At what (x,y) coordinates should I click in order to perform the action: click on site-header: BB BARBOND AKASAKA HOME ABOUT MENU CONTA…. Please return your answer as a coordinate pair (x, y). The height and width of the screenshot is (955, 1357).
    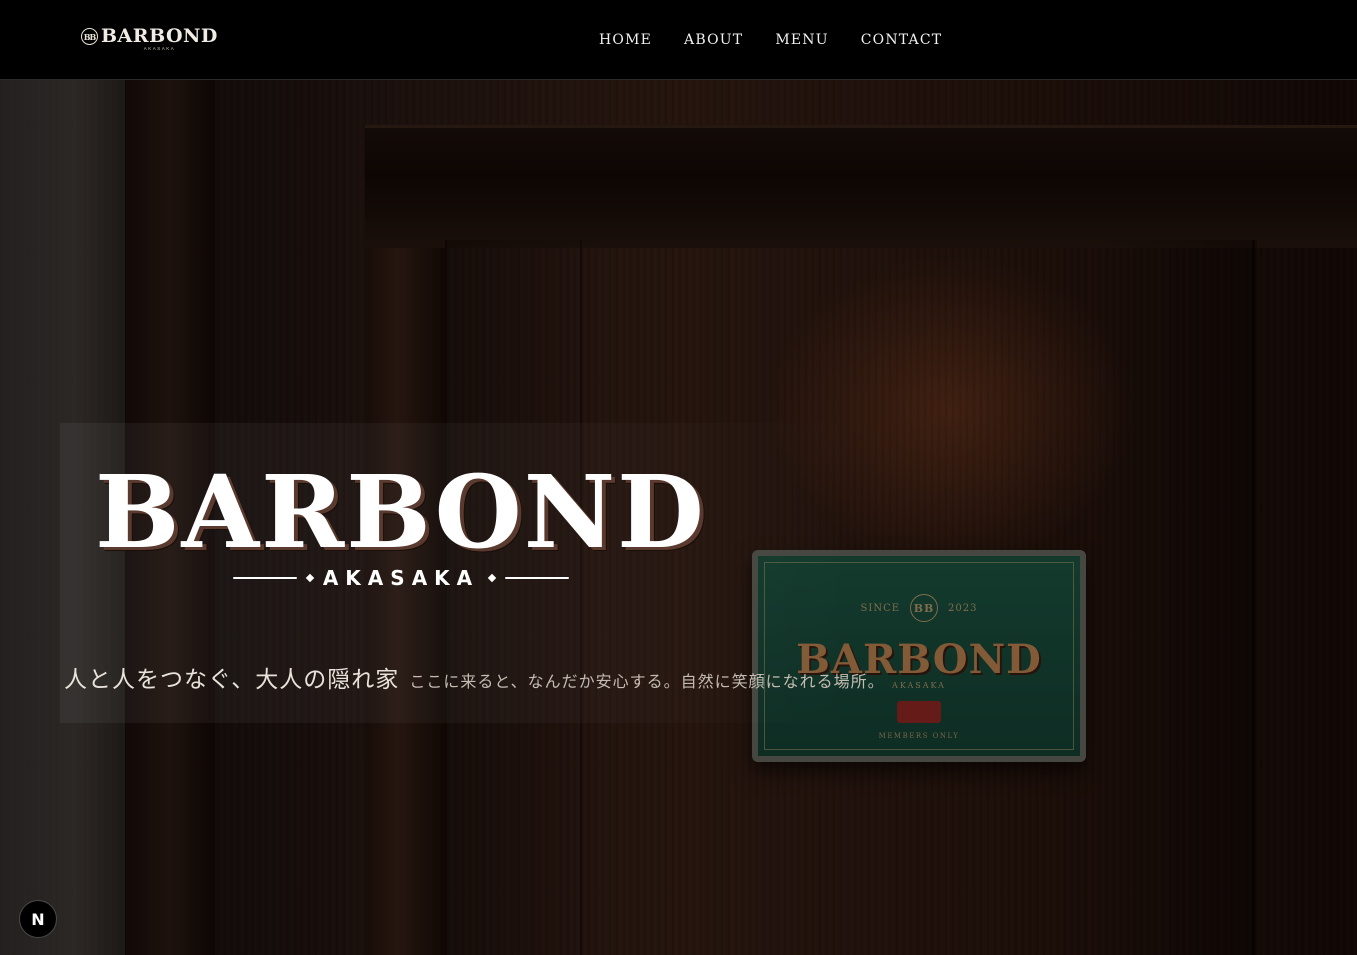
    Looking at the image, I should click on (678, 40).